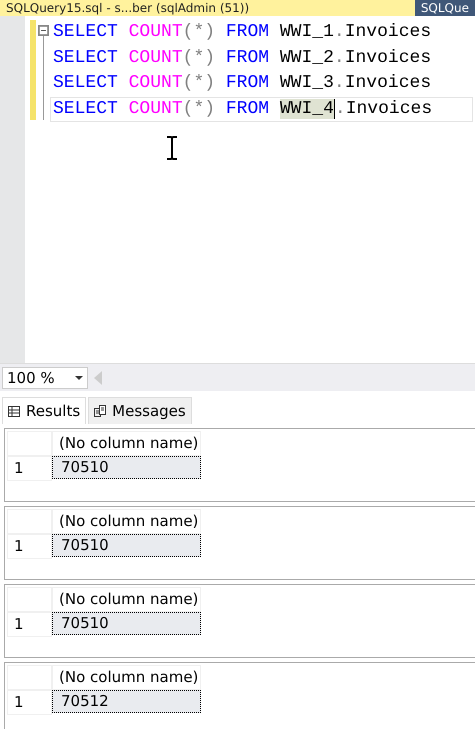 The height and width of the screenshot is (729, 475). What do you see at coordinates (242, 32) in the screenshot?
I see `code-line: SELECT COUNT(*) FROM WWI_1.Invoices` at bounding box center [242, 32].